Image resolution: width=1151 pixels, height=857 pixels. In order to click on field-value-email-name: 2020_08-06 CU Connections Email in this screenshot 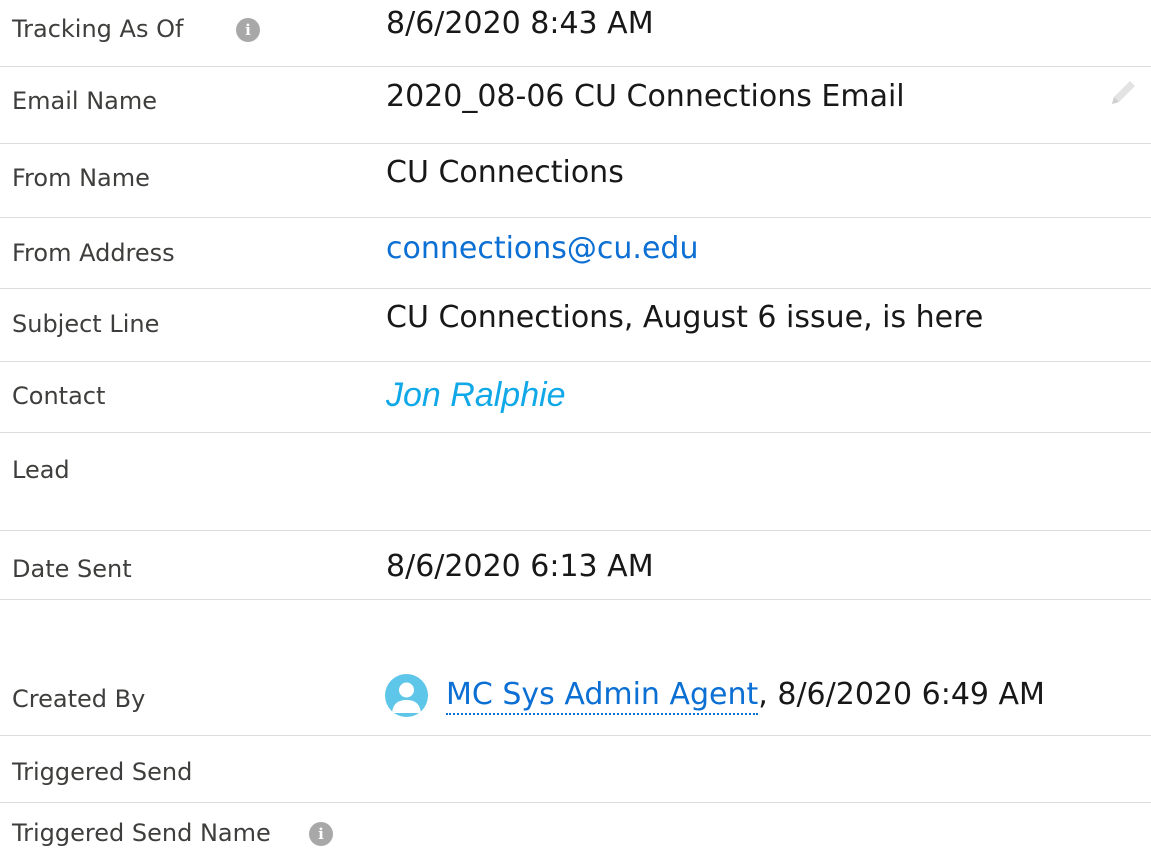, I will do `click(645, 96)`.